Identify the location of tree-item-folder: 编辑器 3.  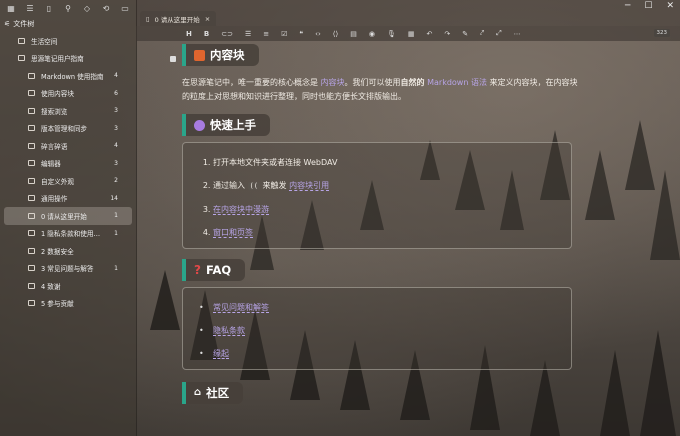
(68, 164).